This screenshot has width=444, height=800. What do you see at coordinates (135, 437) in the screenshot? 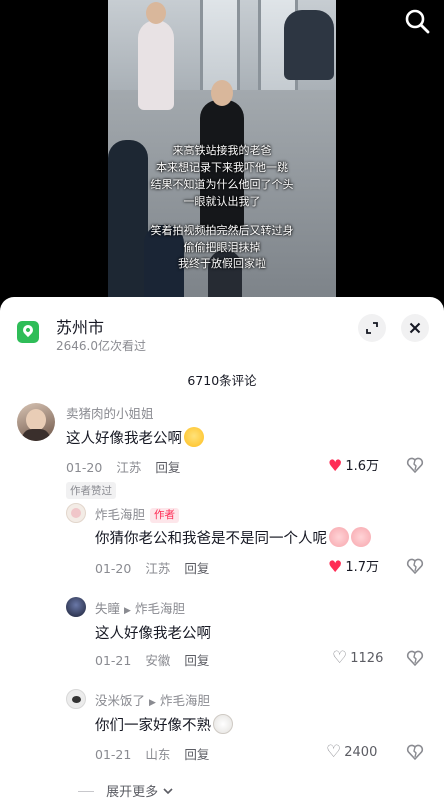
I see `comment-text: 这人好像我老公啊` at bounding box center [135, 437].